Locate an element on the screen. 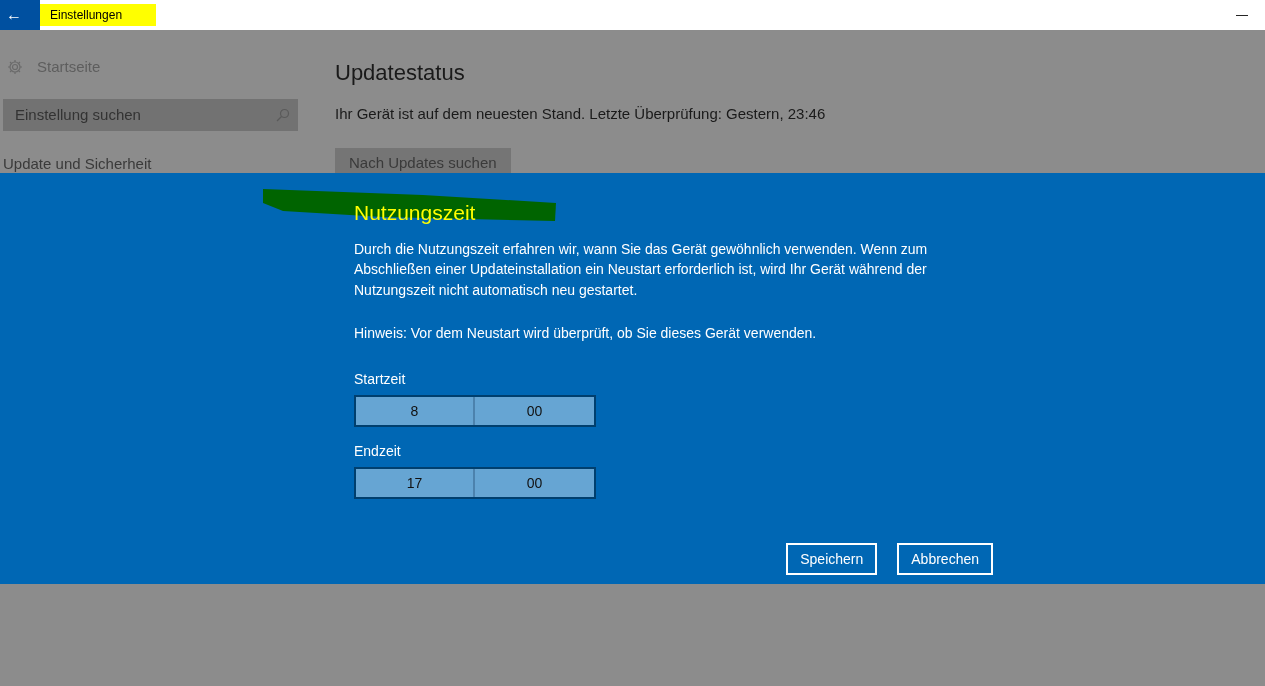 The height and width of the screenshot is (686, 1265). hour-value: 8 is located at coordinates (415, 411).